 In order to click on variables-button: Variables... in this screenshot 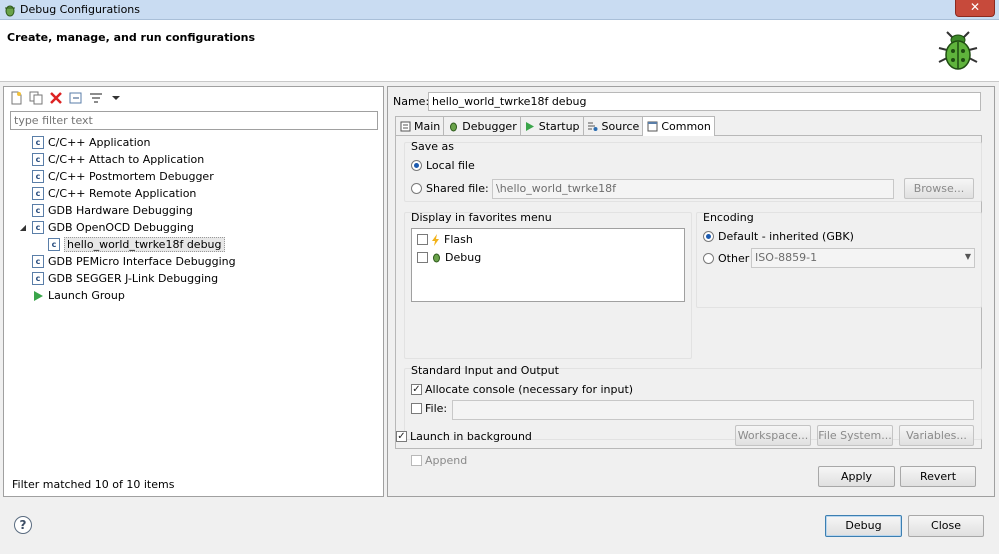, I will do `click(936, 435)`.